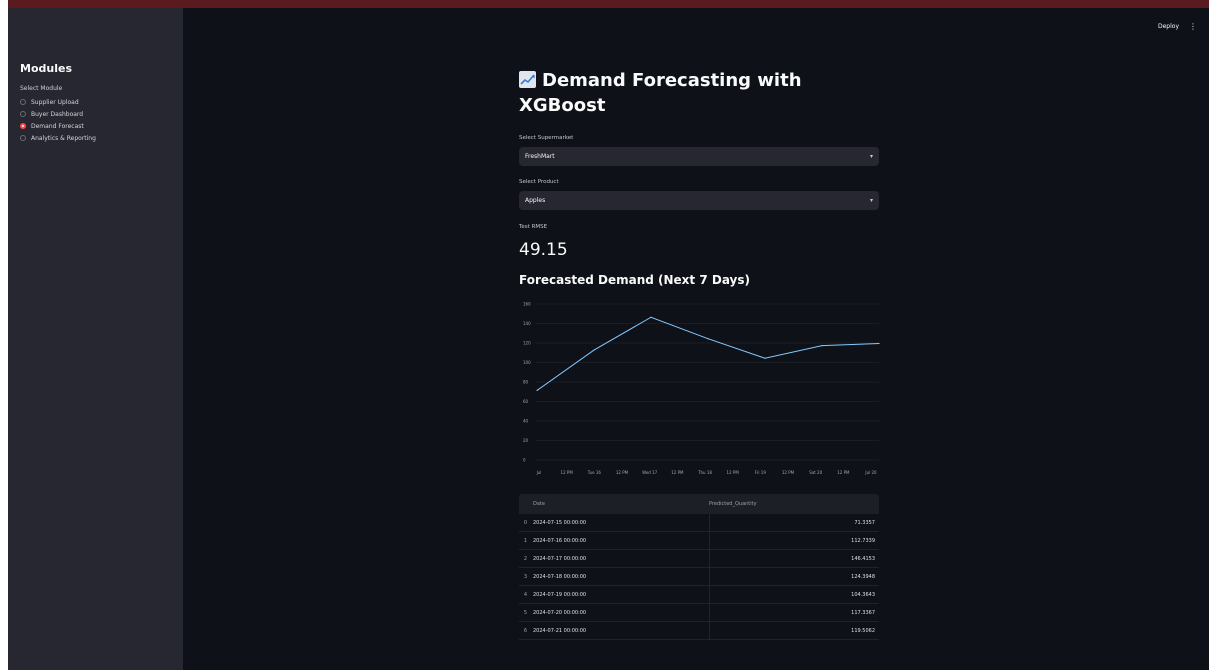 The width and height of the screenshot is (1209, 670). Describe the element at coordinates (546, 138) in the screenshot. I see `supermarket-select-label: Select Supermarket` at that location.